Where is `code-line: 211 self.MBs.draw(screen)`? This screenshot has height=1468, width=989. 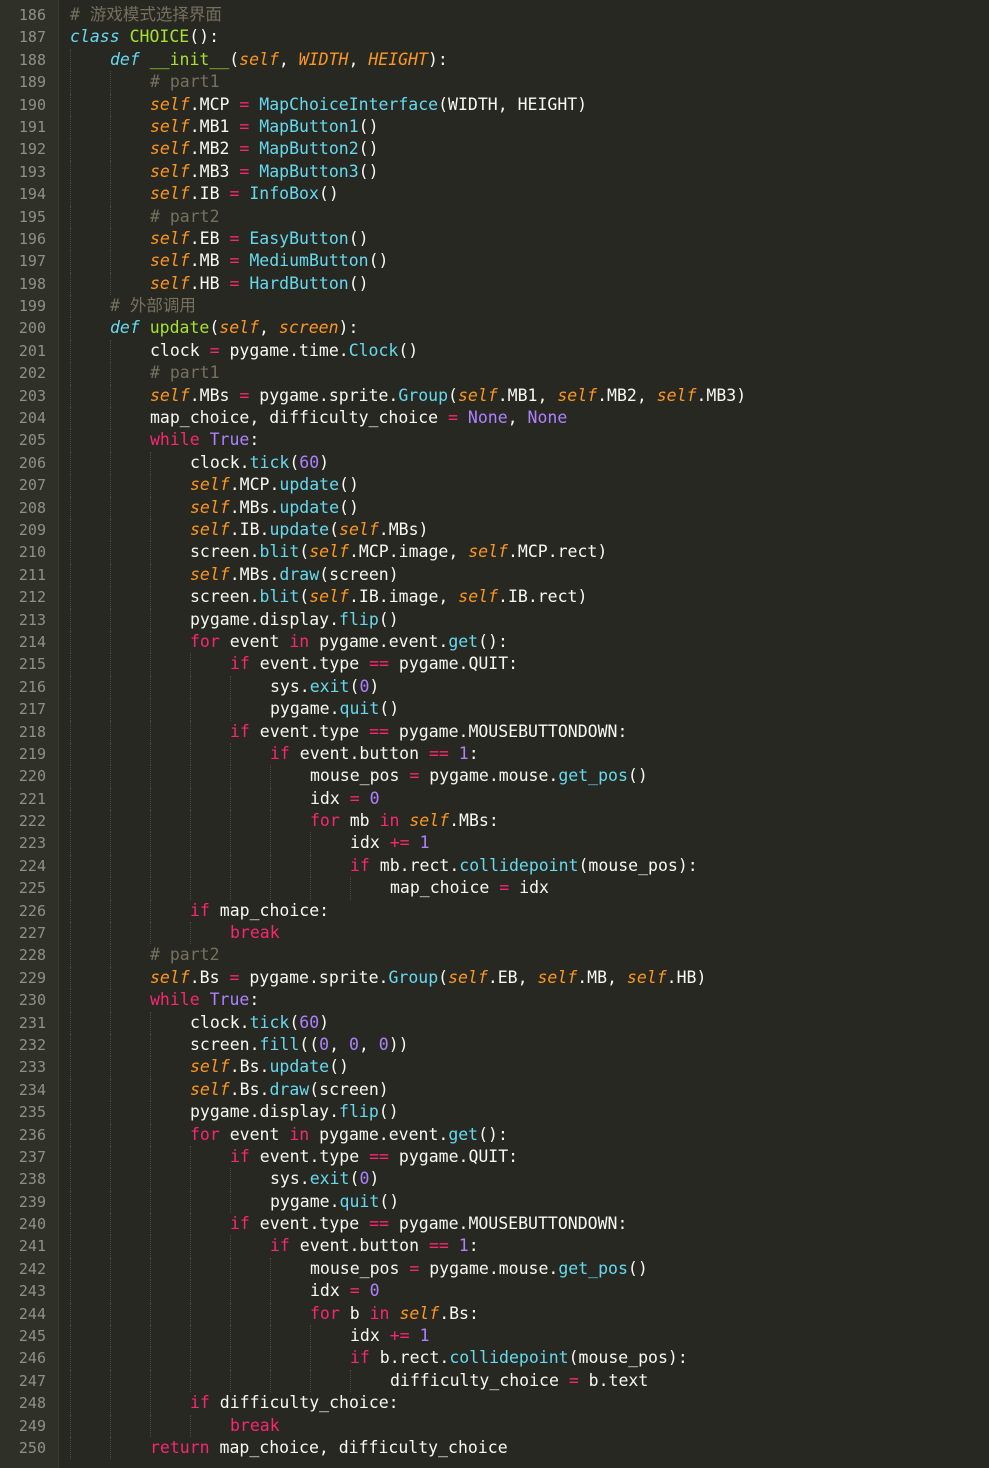 code-line: 211 self.MBs.draw(screen) is located at coordinates (494, 575).